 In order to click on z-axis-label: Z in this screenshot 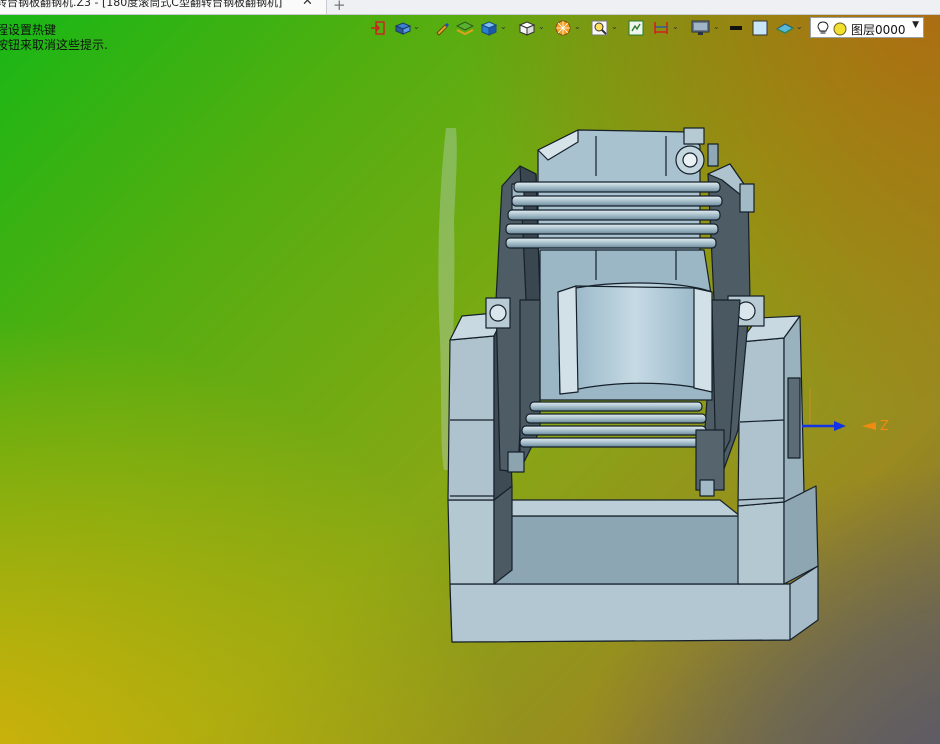, I will do `click(884, 426)`.